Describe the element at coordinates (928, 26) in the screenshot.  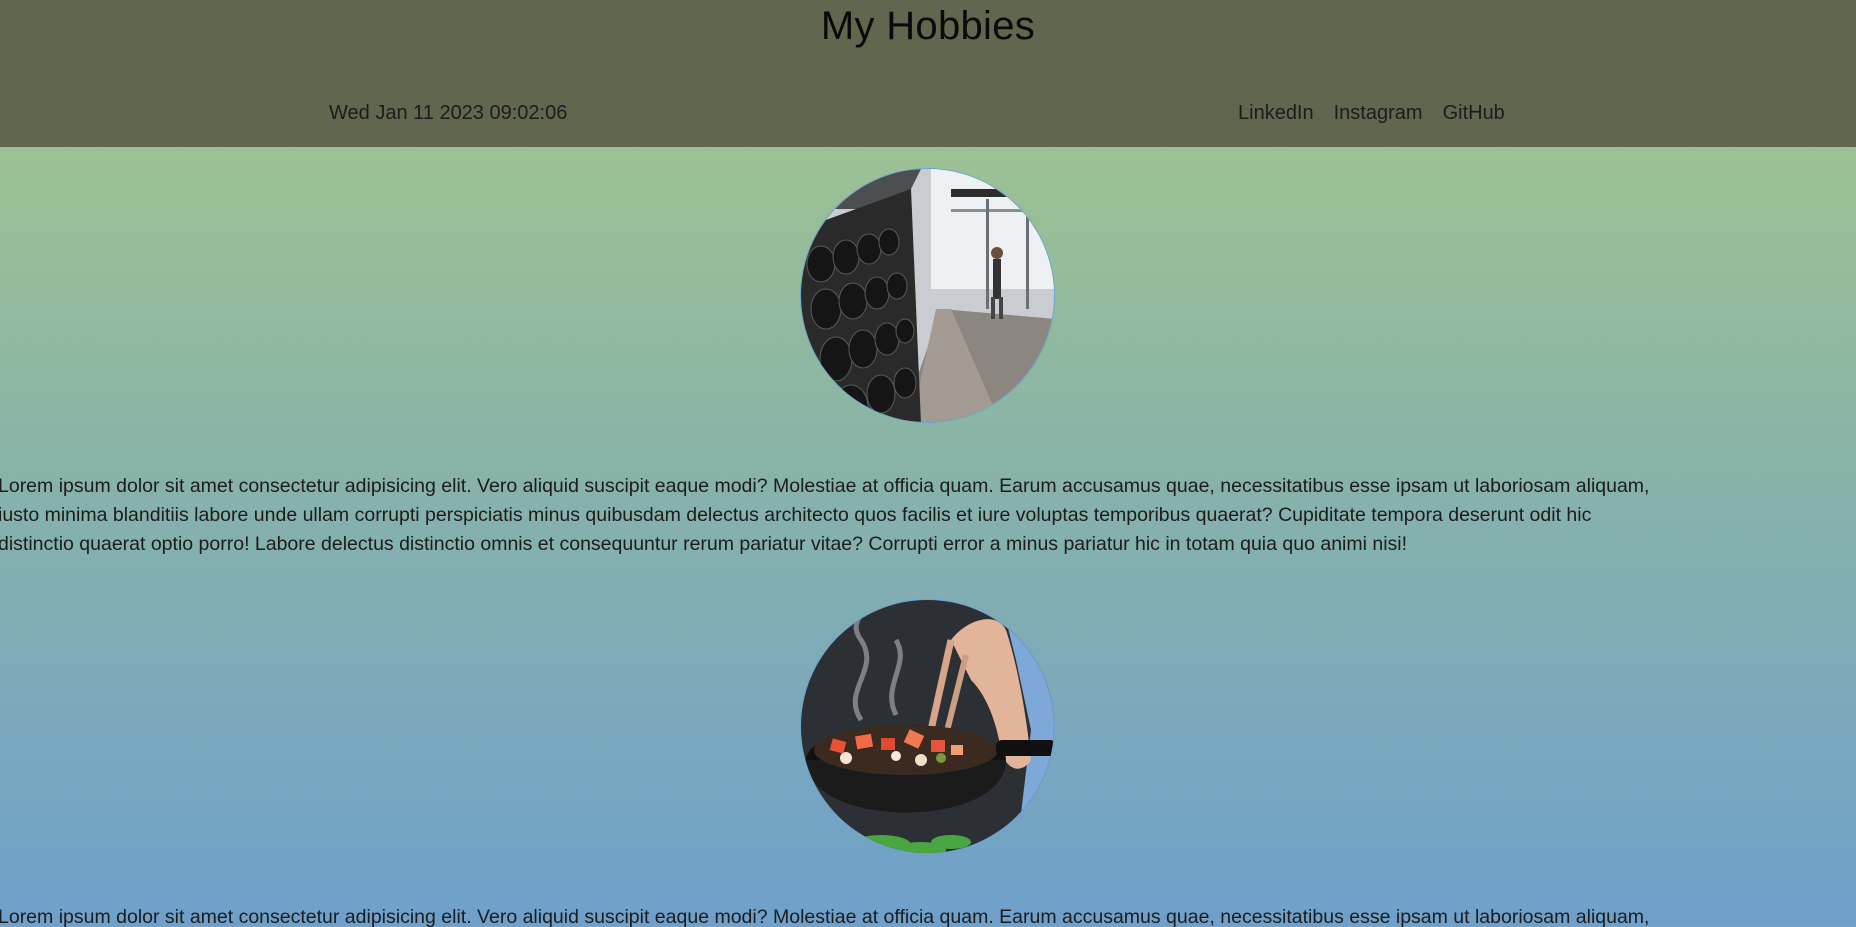
I see `page-title: My Hobbies` at that location.